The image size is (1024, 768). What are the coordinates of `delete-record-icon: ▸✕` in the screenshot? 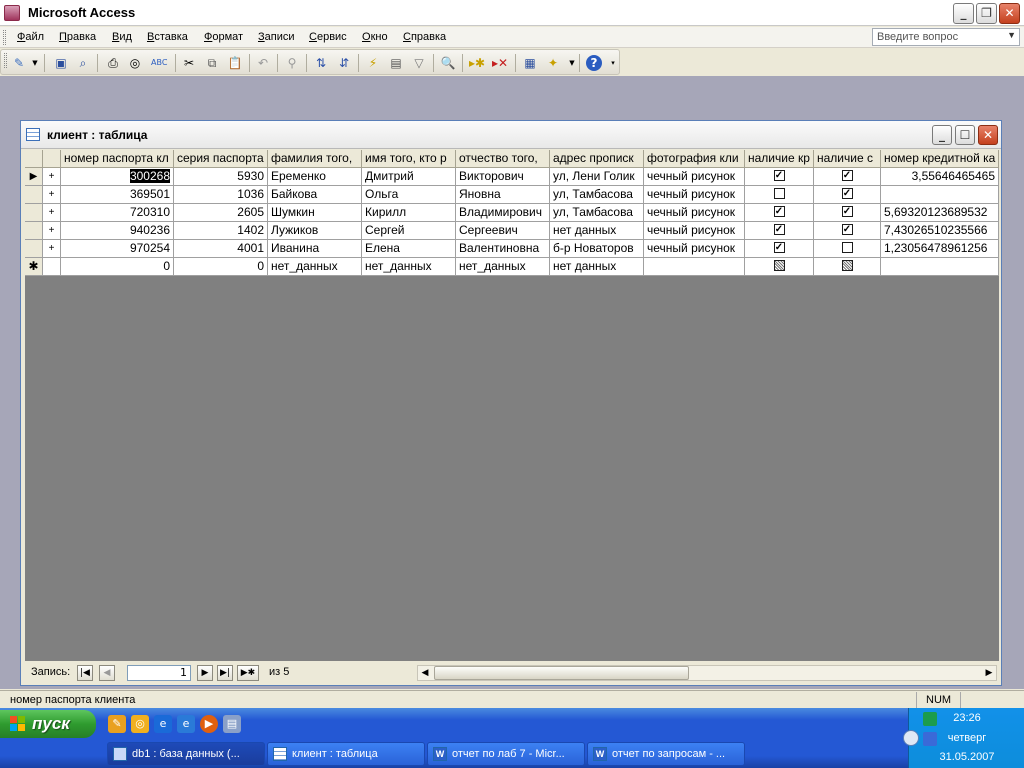 It's located at (500, 63).